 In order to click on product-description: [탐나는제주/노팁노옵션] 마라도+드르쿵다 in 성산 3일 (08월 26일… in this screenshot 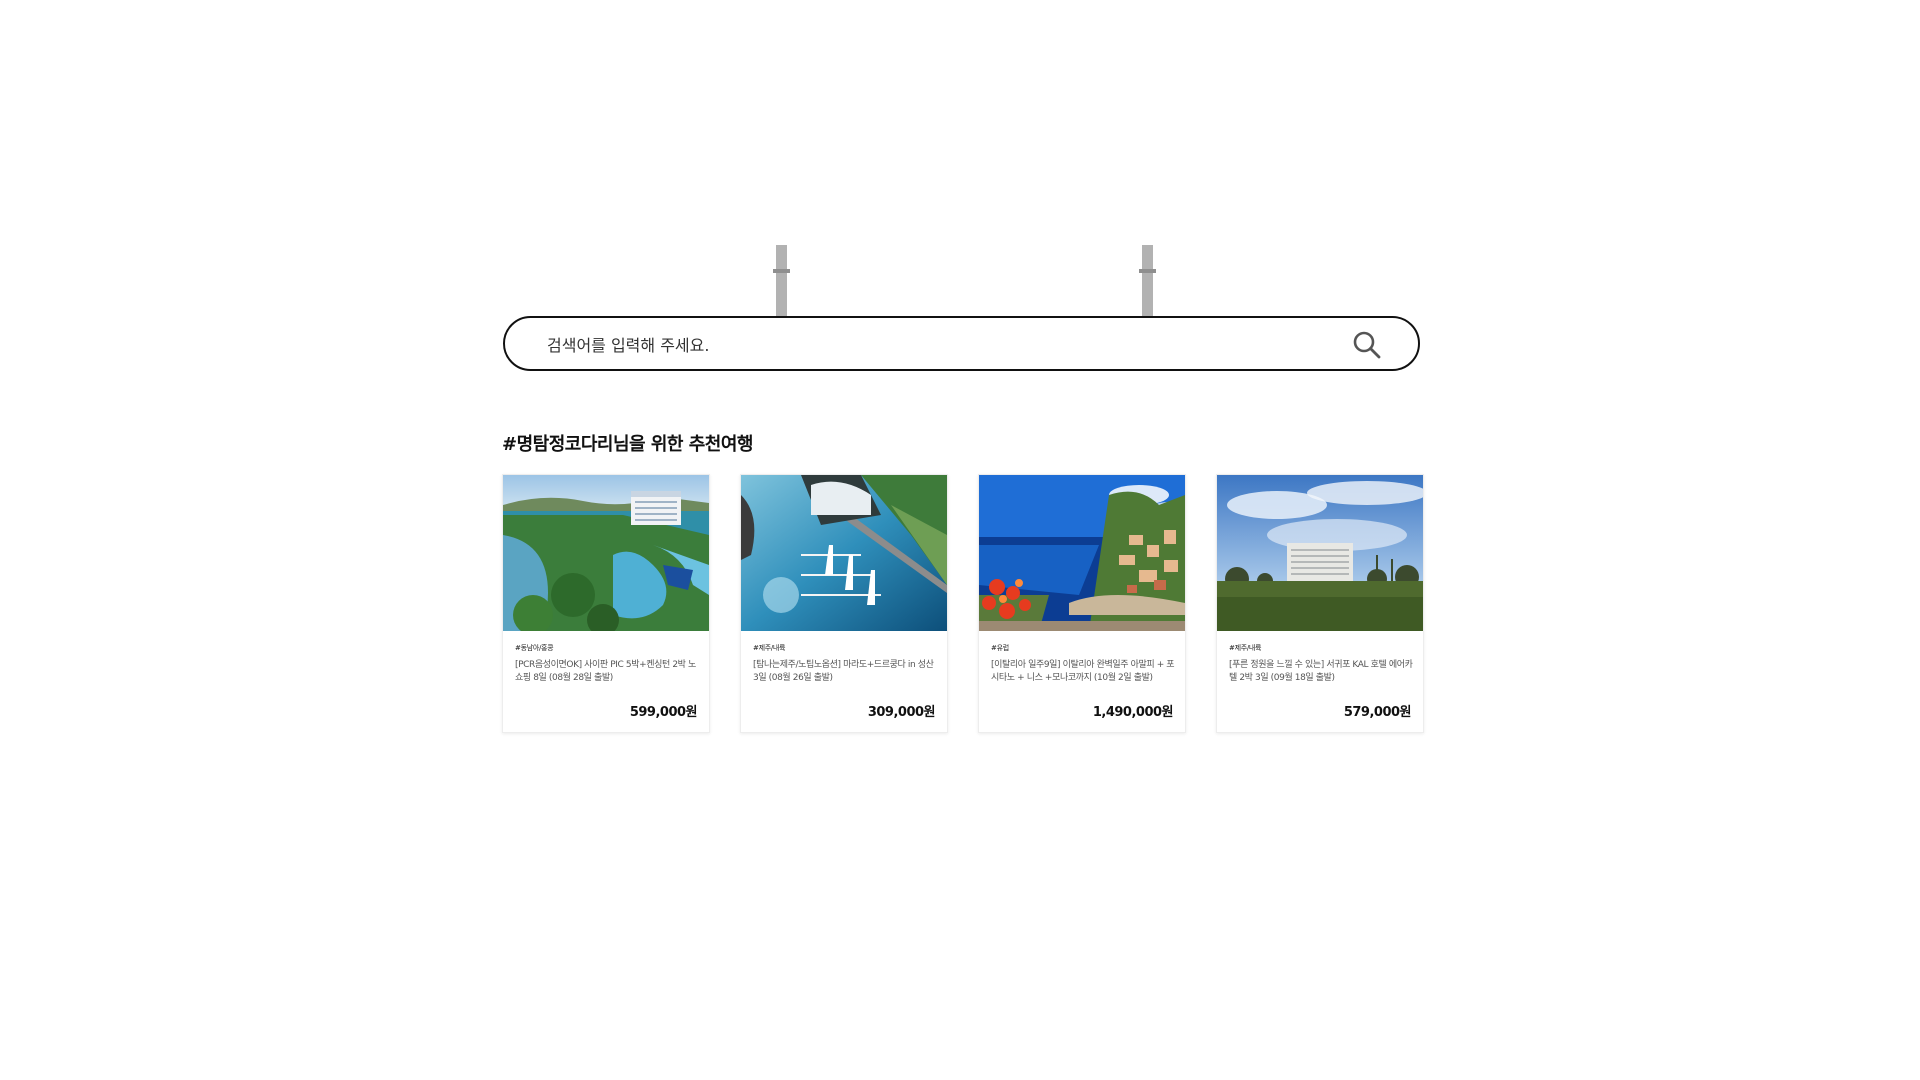, I will do `click(843, 671)`.